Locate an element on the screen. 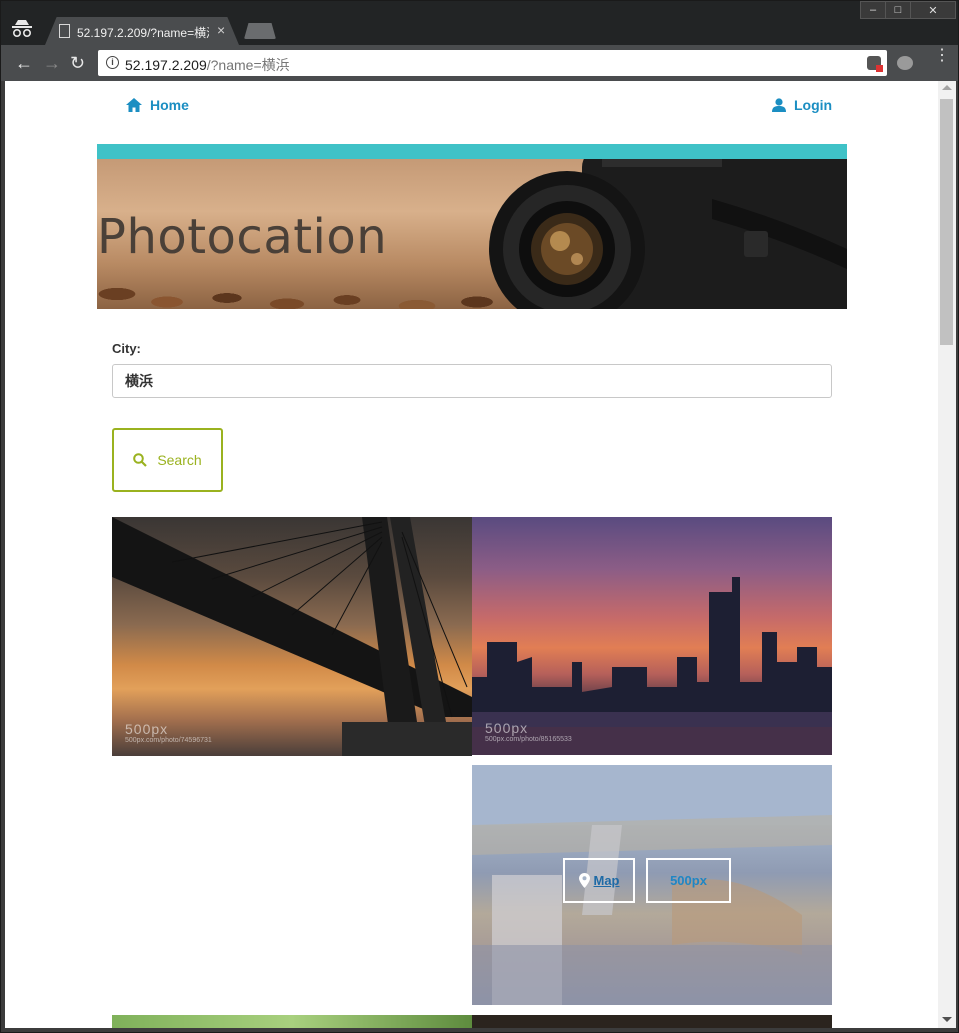  hero-banner: Photocation is located at coordinates (472, 234).